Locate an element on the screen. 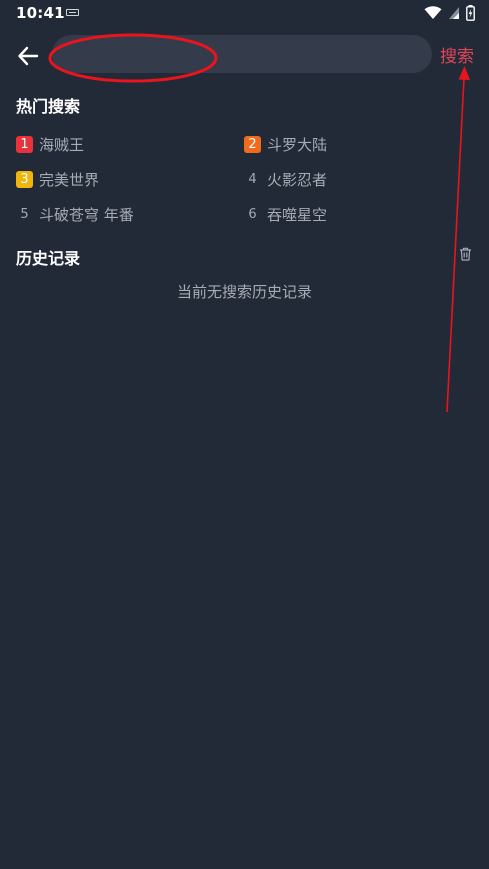 This screenshot has height=869, width=489. search-input is located at coordinates (242, 54).